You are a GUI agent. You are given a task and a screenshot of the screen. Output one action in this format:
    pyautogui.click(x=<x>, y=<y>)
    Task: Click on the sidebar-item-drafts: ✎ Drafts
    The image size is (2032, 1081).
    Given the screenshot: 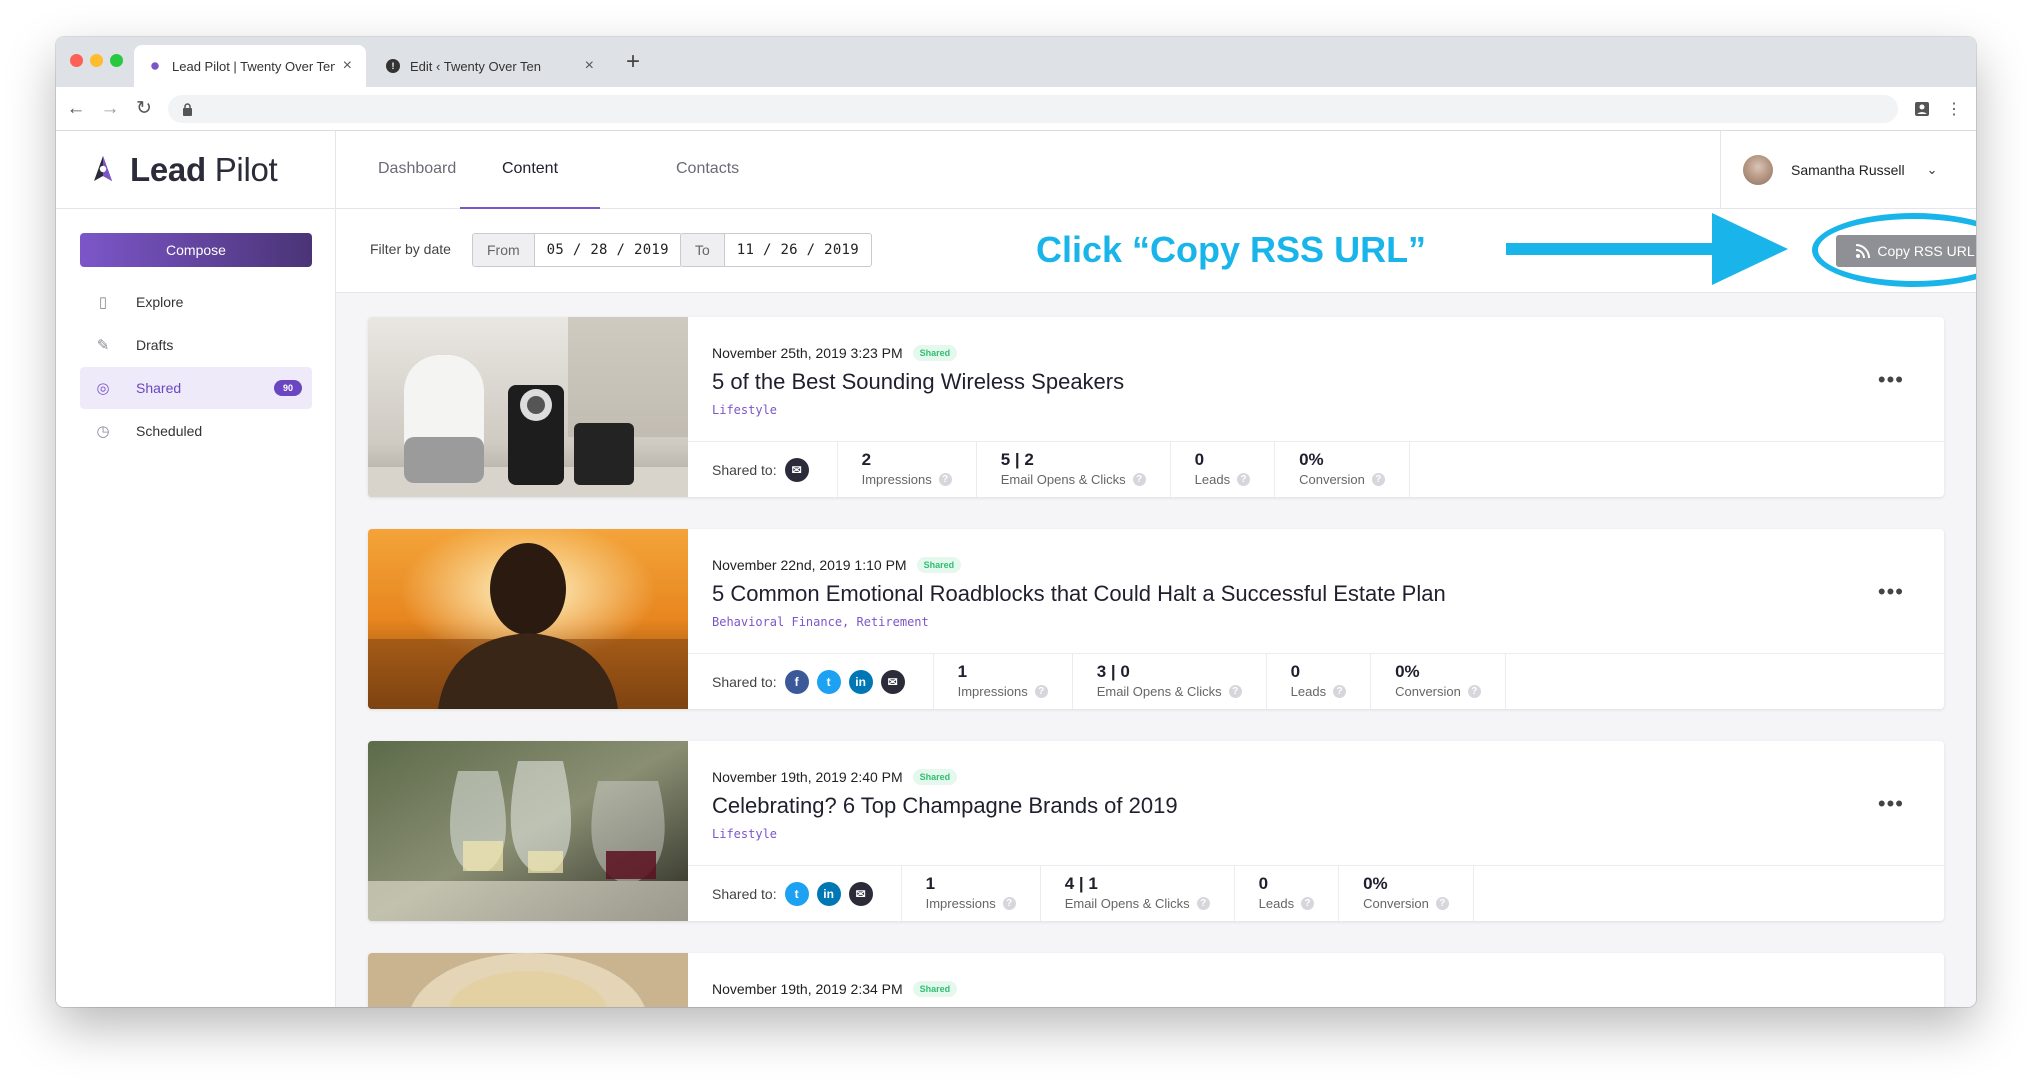 What is the action you would take?
    pyautogui.click(x=196, y=345)
    